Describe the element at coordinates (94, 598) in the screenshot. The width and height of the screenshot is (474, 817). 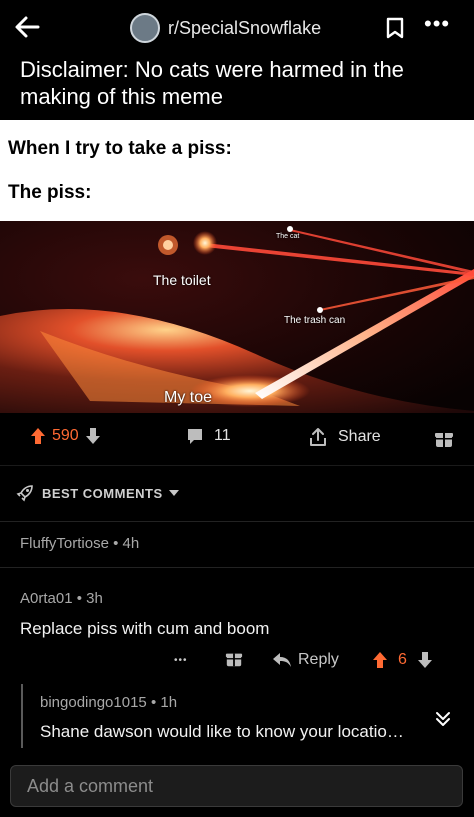
I see `comment-age: 3h` at that location.